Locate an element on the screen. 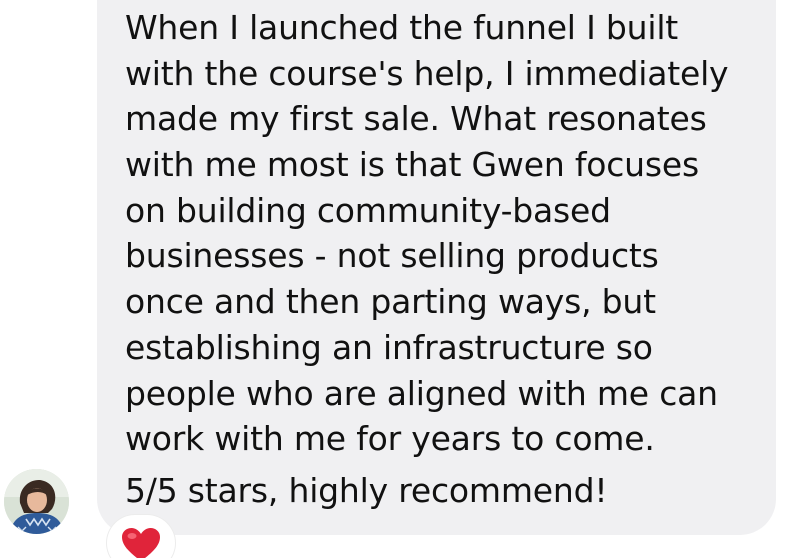  message-line: on building community-based is located at coordinates (368, 210).